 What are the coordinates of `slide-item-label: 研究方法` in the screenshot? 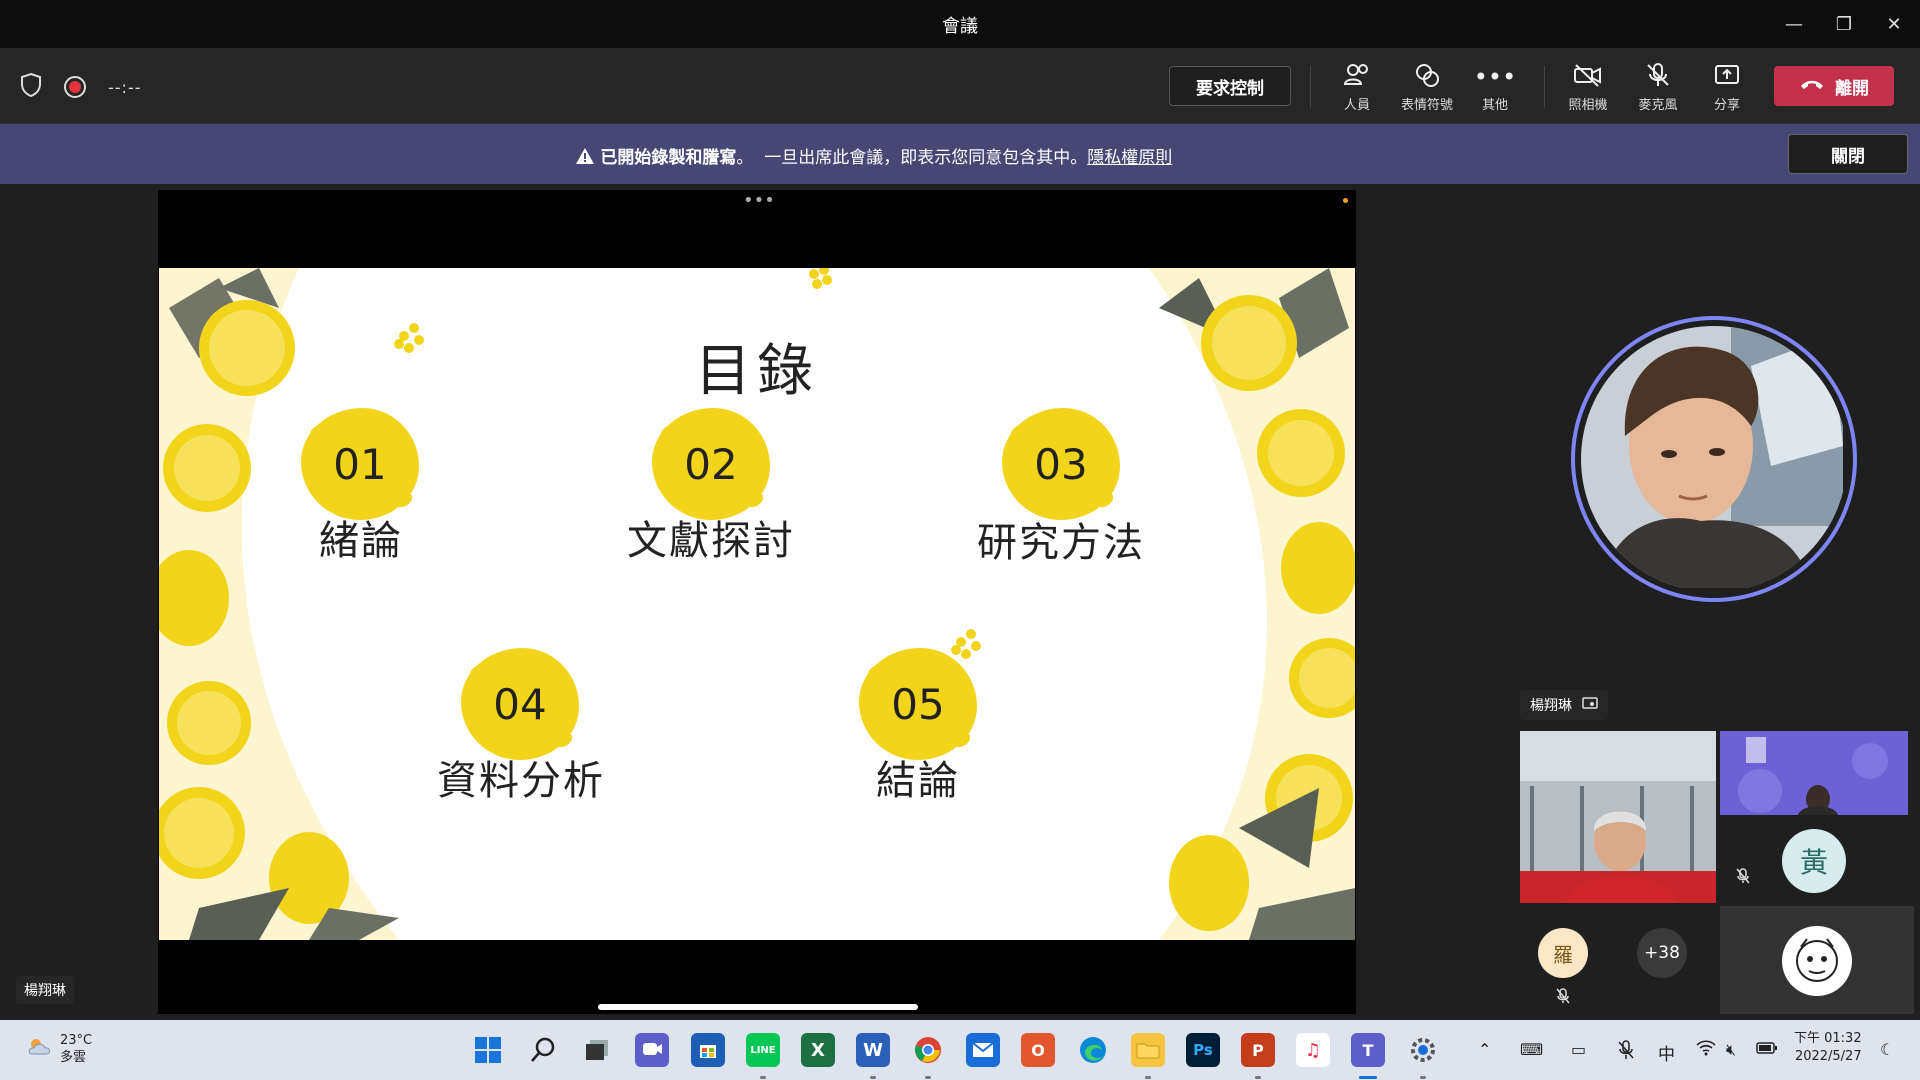 It's located at (1061, 543).